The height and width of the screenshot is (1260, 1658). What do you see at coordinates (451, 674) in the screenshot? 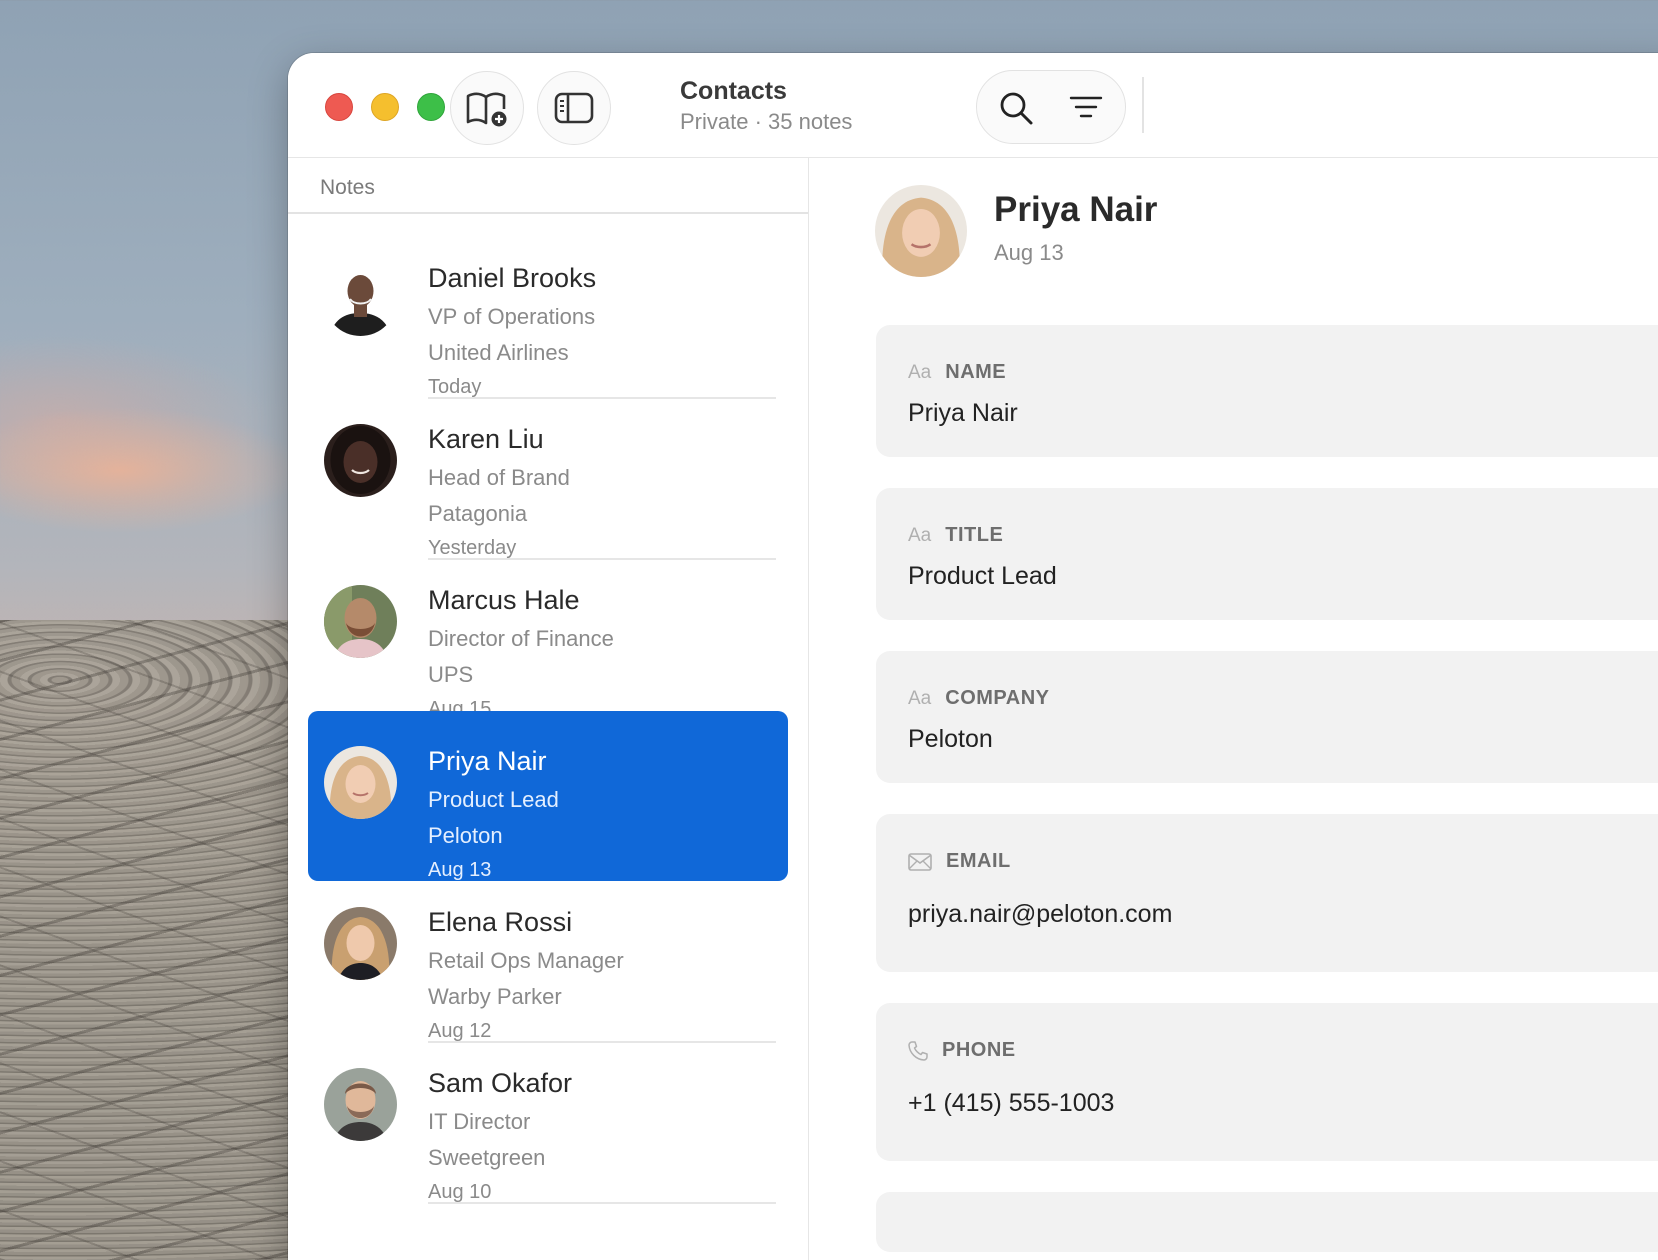
I see `contact-company: UPS` at bounding box center [451, 674].